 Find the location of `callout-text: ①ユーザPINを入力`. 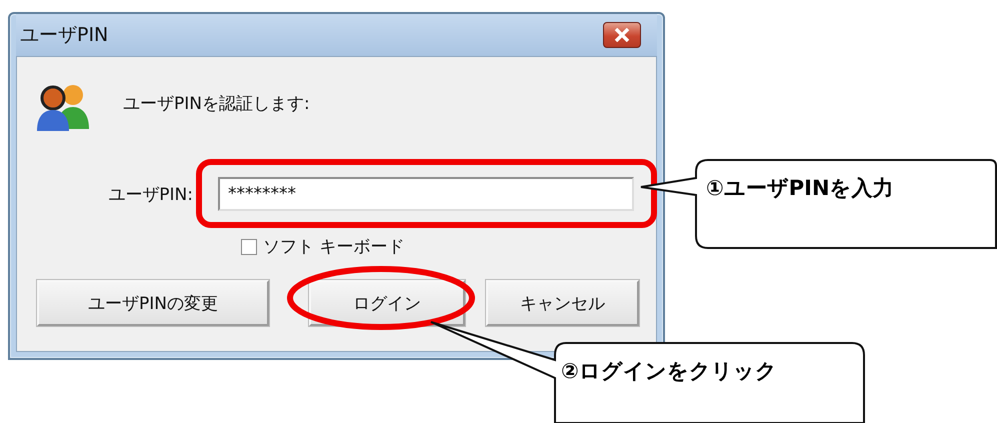

callout-text: ①ユーザPINを入力 is located at coordinates (800, 188).